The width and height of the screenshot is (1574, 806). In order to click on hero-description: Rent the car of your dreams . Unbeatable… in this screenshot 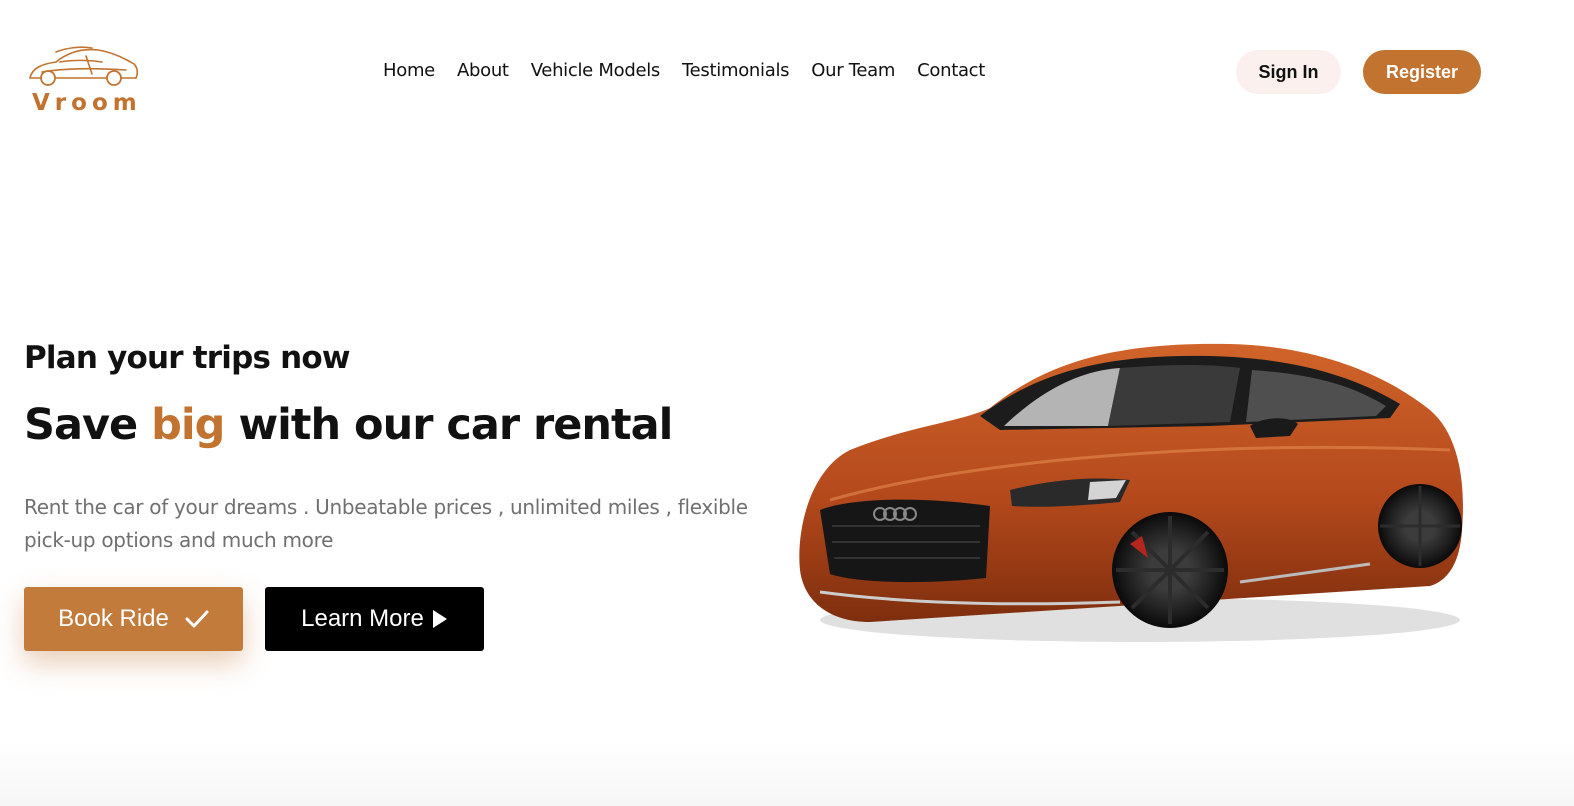, I will do `click(386, 523)`.